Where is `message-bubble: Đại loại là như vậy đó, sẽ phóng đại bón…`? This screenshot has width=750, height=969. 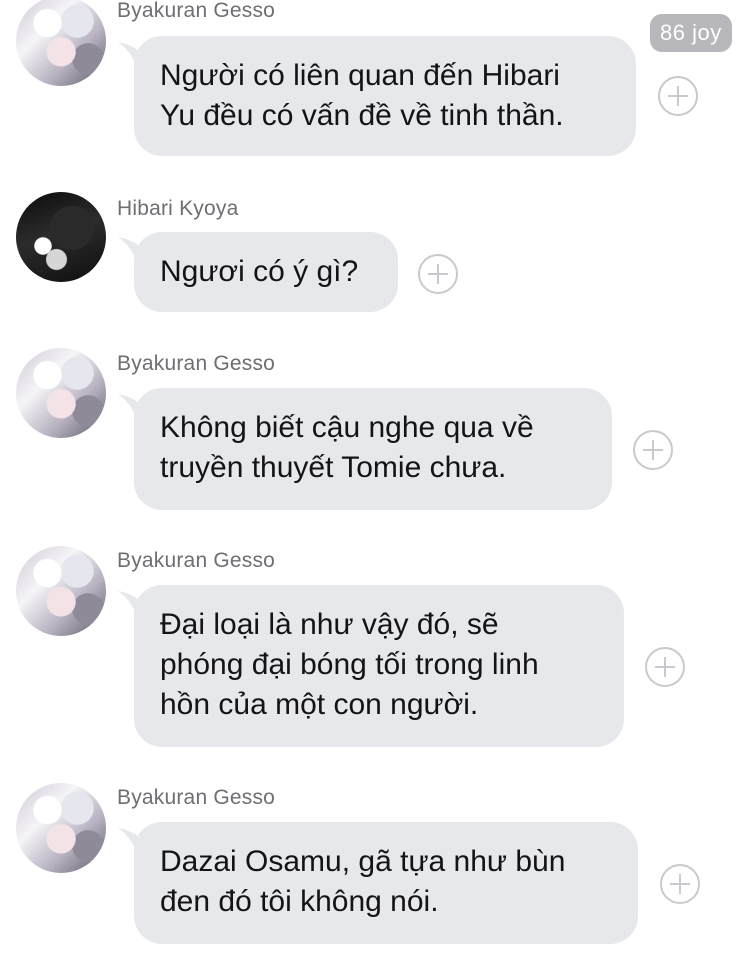 message-bubble: Đại loại là như vậy đó, sẽ phóng đại bón… is located at coordinates (379, 666).